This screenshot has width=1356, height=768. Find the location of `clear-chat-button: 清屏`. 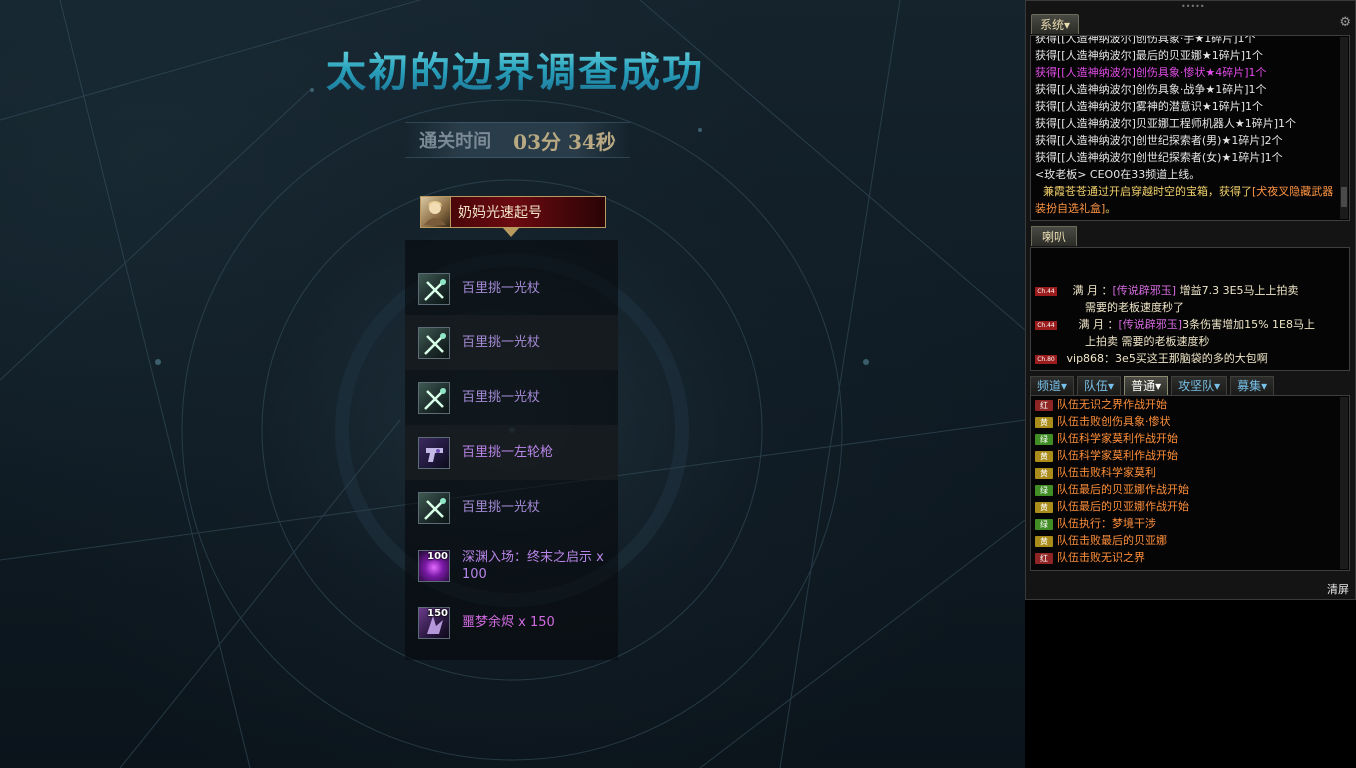

clear-chat-button: 清屏 is located at coordinates (1338, 589).